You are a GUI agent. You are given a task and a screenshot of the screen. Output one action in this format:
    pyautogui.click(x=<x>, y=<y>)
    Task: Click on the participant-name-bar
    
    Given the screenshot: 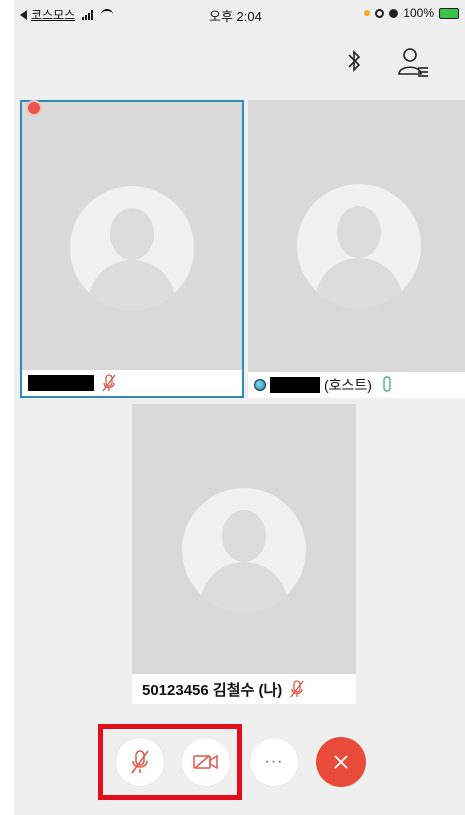 What is the action you would take?
    pyautogui.click(x=132, y=383)
    